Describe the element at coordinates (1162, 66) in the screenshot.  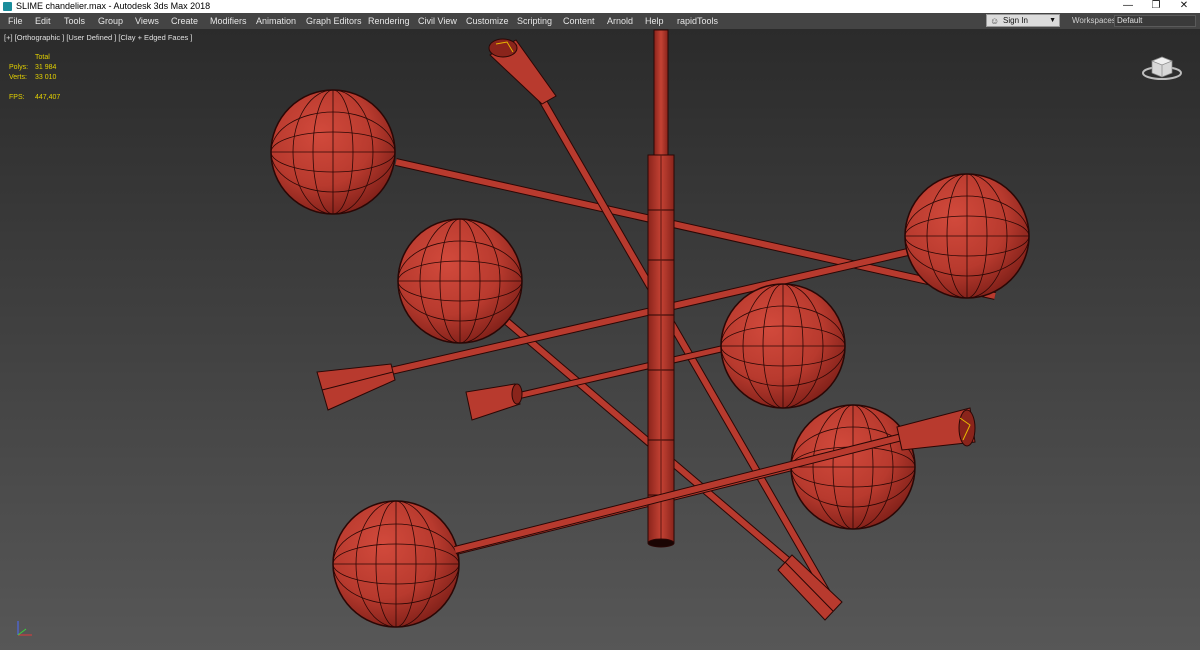
I see `viewcube-icon` at that location.